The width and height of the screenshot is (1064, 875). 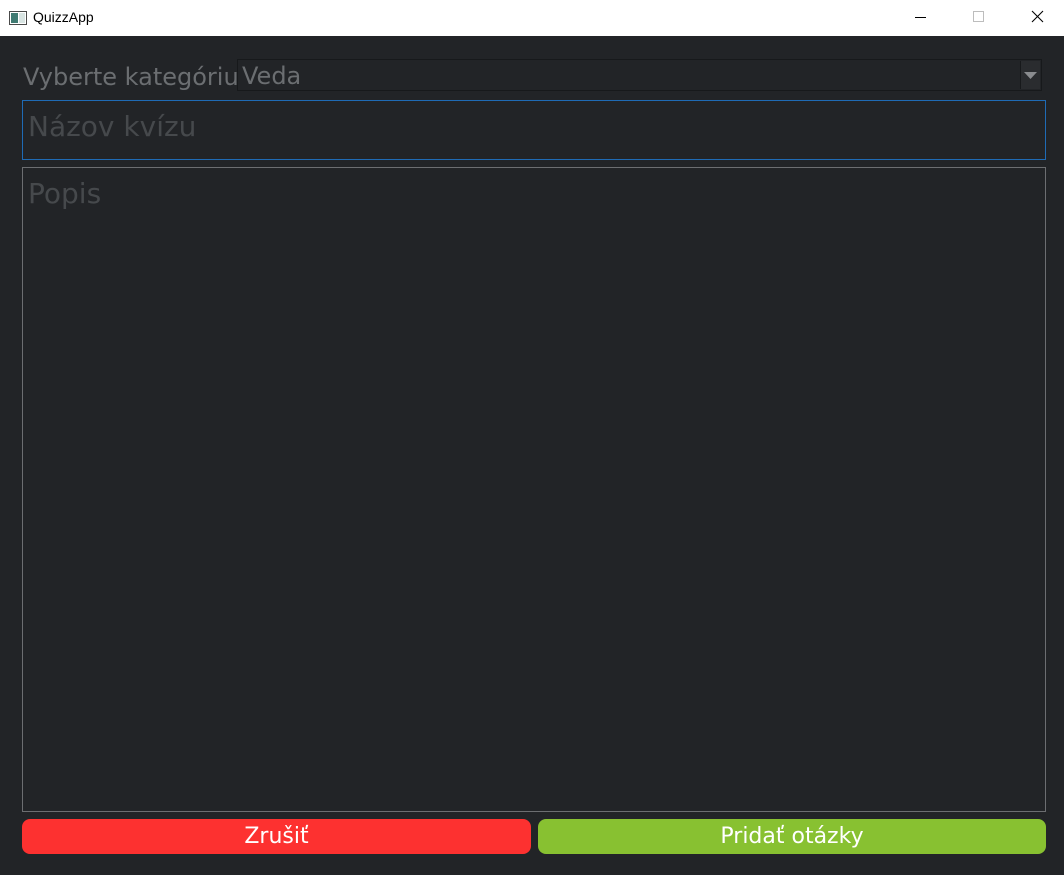 I want to click on maximize-button, so click(x=979, y=18).